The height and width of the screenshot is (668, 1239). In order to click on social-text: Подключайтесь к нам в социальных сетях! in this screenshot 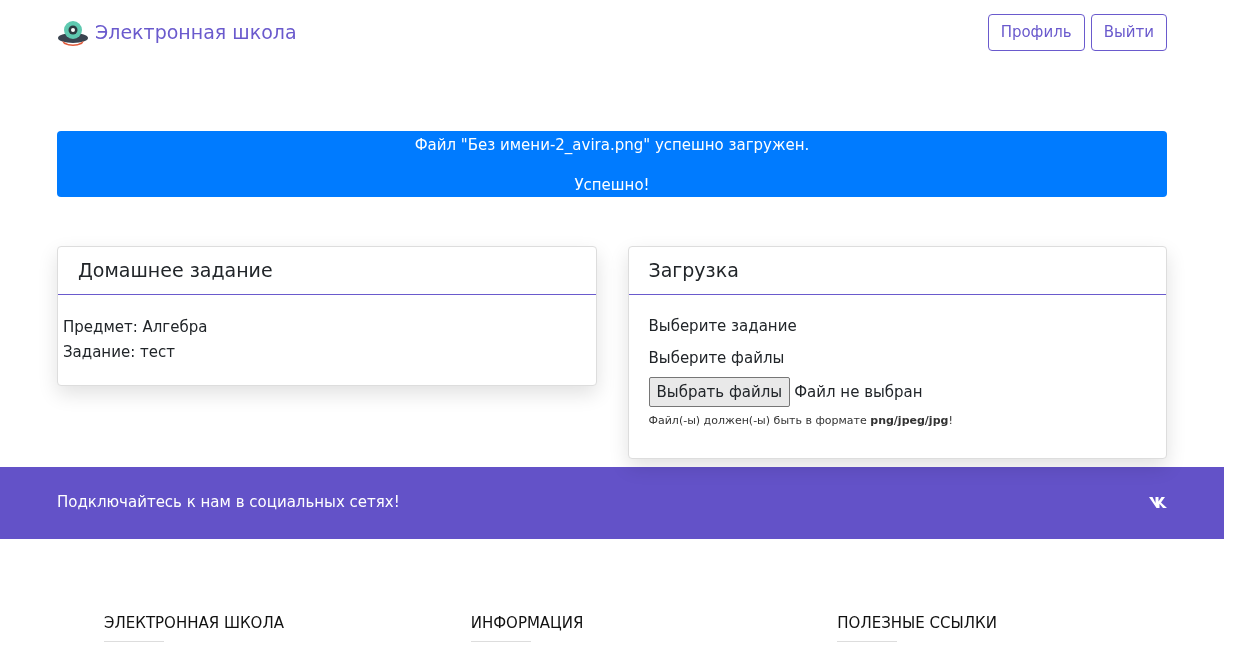, I will do `click(228, 503)`.